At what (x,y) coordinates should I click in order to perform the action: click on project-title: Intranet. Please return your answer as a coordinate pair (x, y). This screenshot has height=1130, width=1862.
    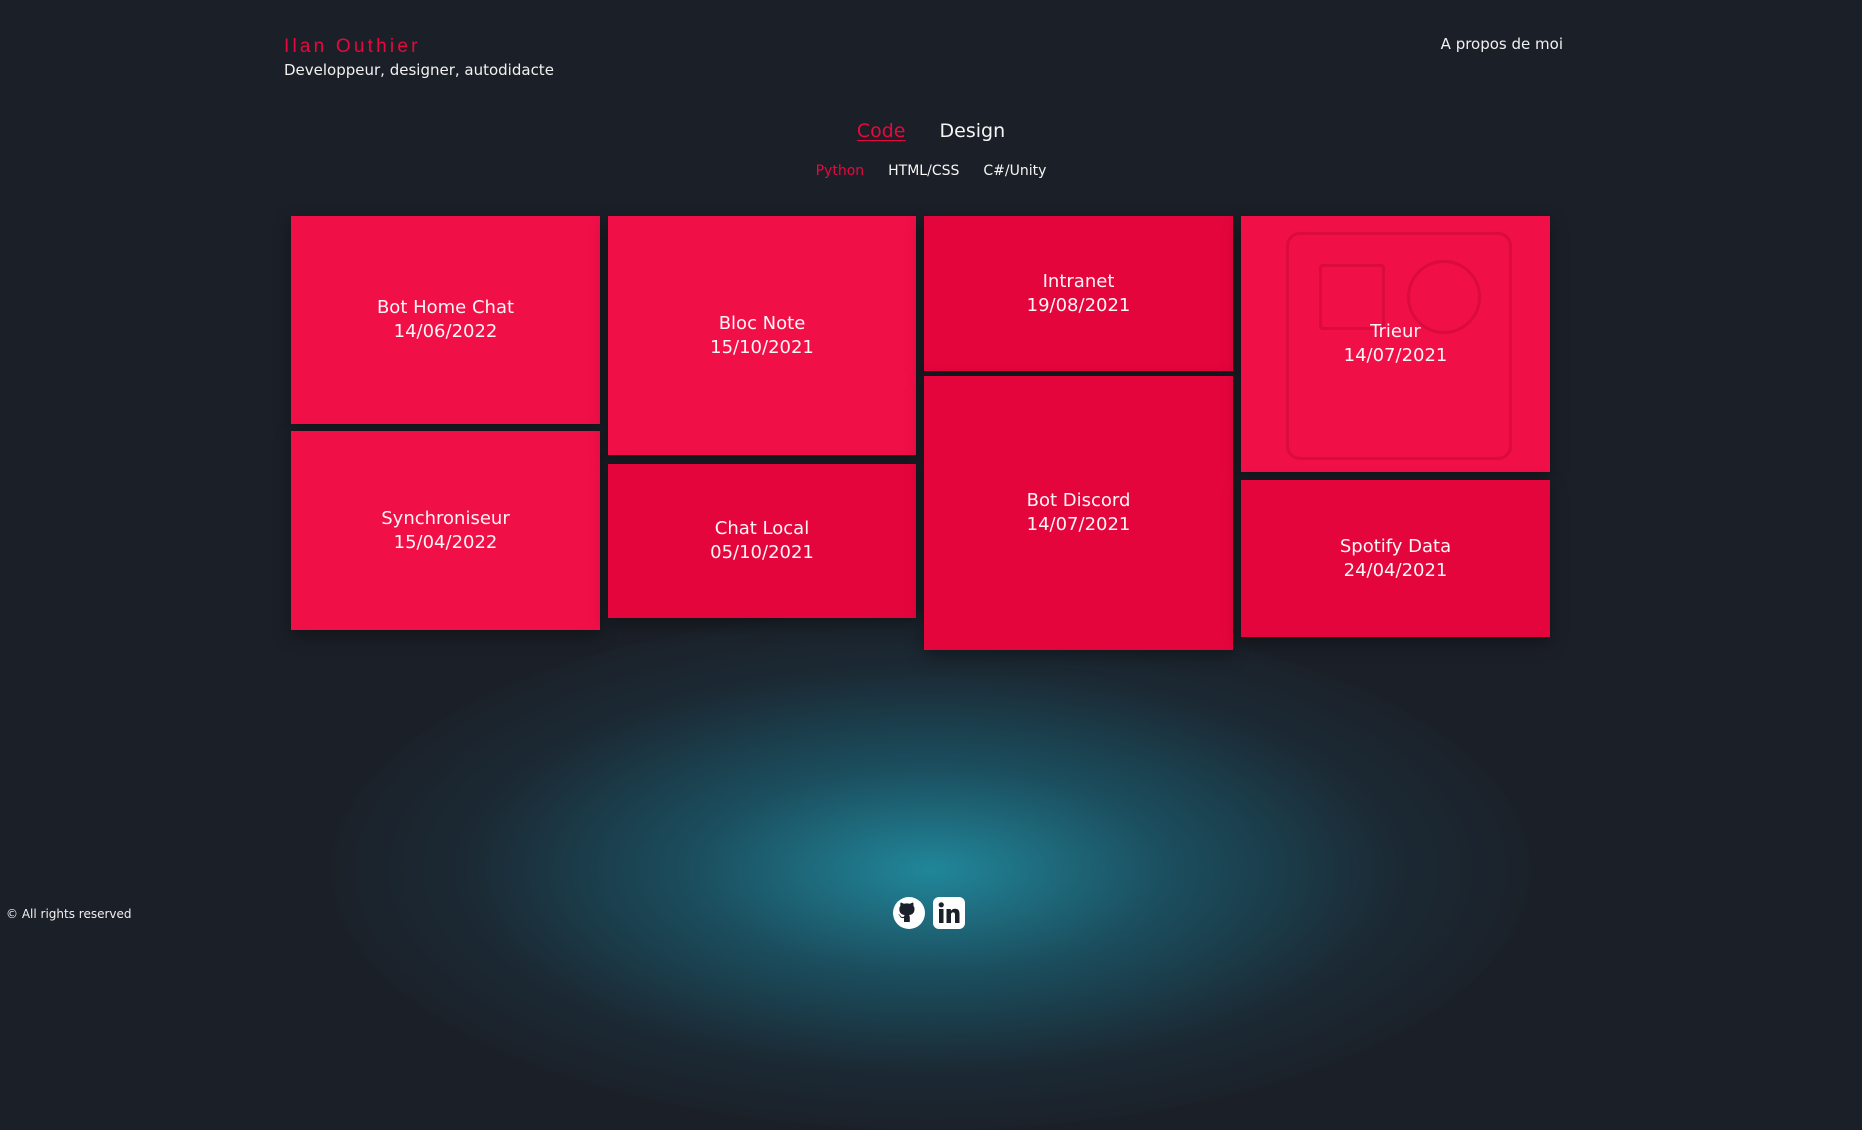
    Looking at the image, I should click on (1078, 281).